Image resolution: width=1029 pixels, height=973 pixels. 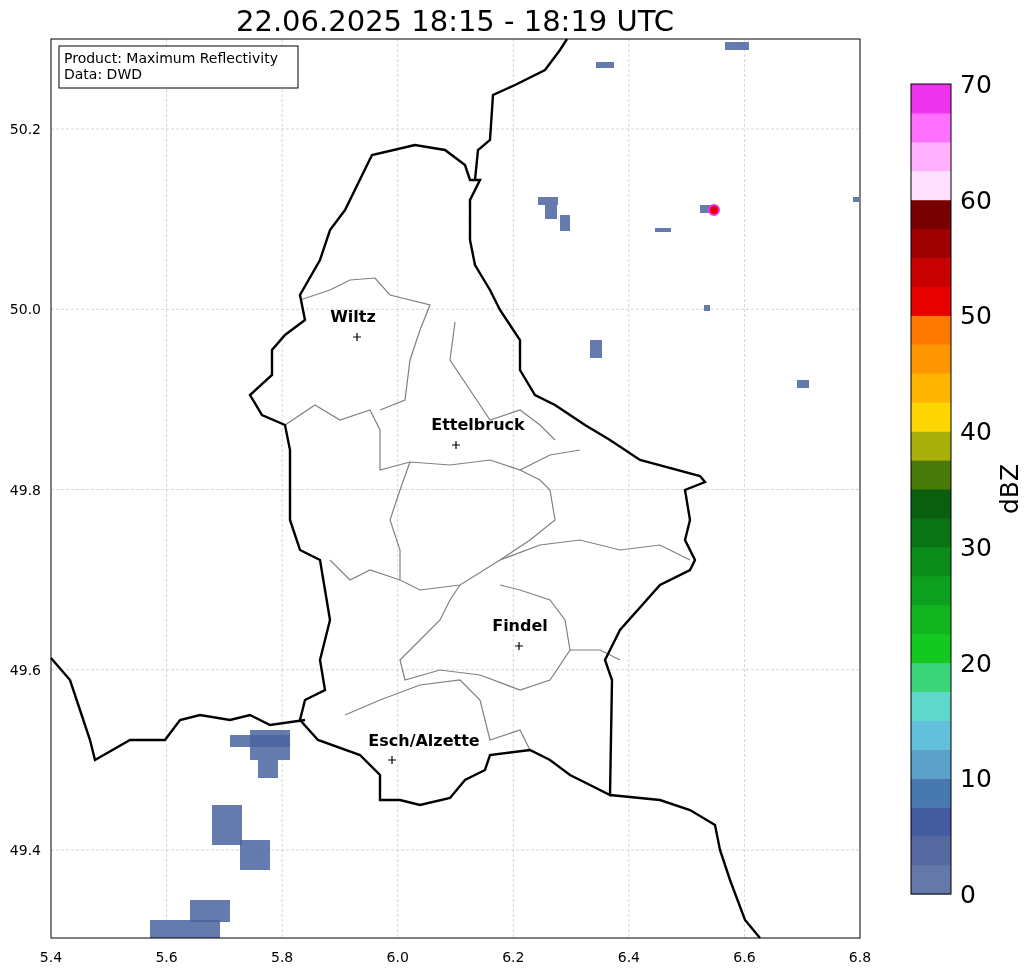 What do you see at coordinates (171, 58) in the screenshot?
I see `info-text: Product: Maximum Reflectivity` at bounding box center [171, 58].